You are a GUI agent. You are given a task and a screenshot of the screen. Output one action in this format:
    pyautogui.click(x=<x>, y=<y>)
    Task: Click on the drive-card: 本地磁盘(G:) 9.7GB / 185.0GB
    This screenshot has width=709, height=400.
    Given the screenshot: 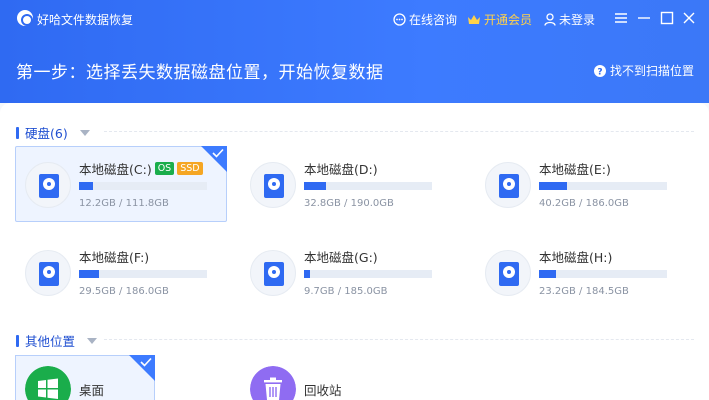 What is the action you would take?
    pyautogui.click(x=346, y=272)
    